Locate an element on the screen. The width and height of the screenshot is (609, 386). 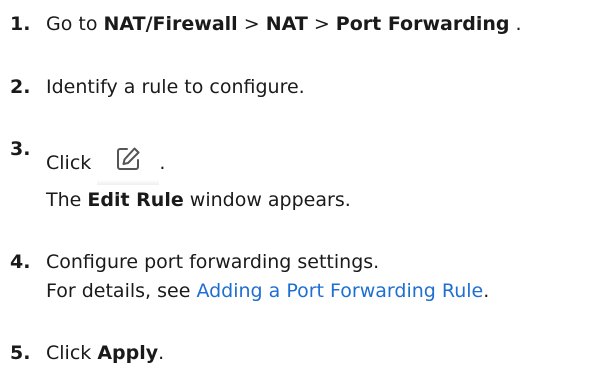
step-text: Click Apply. is located at coordinates (105, 353).